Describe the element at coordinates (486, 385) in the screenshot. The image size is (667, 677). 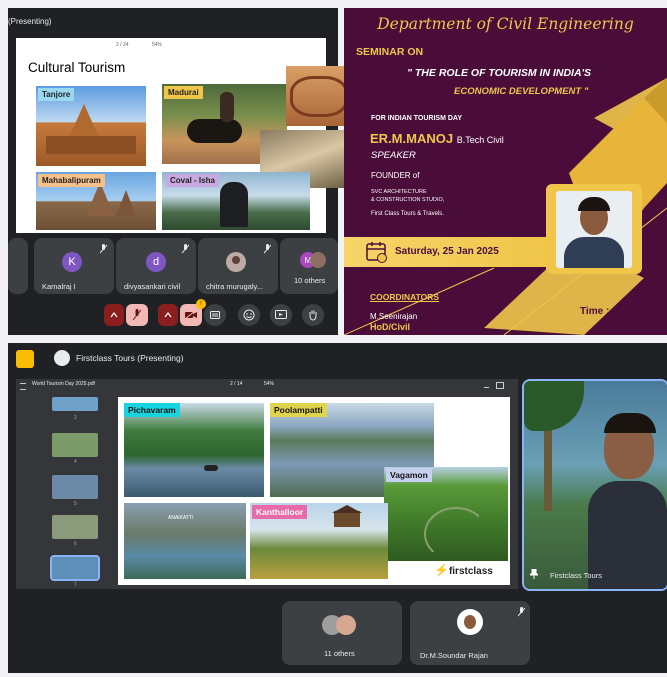
I see `pdf-download-icon` at that location.